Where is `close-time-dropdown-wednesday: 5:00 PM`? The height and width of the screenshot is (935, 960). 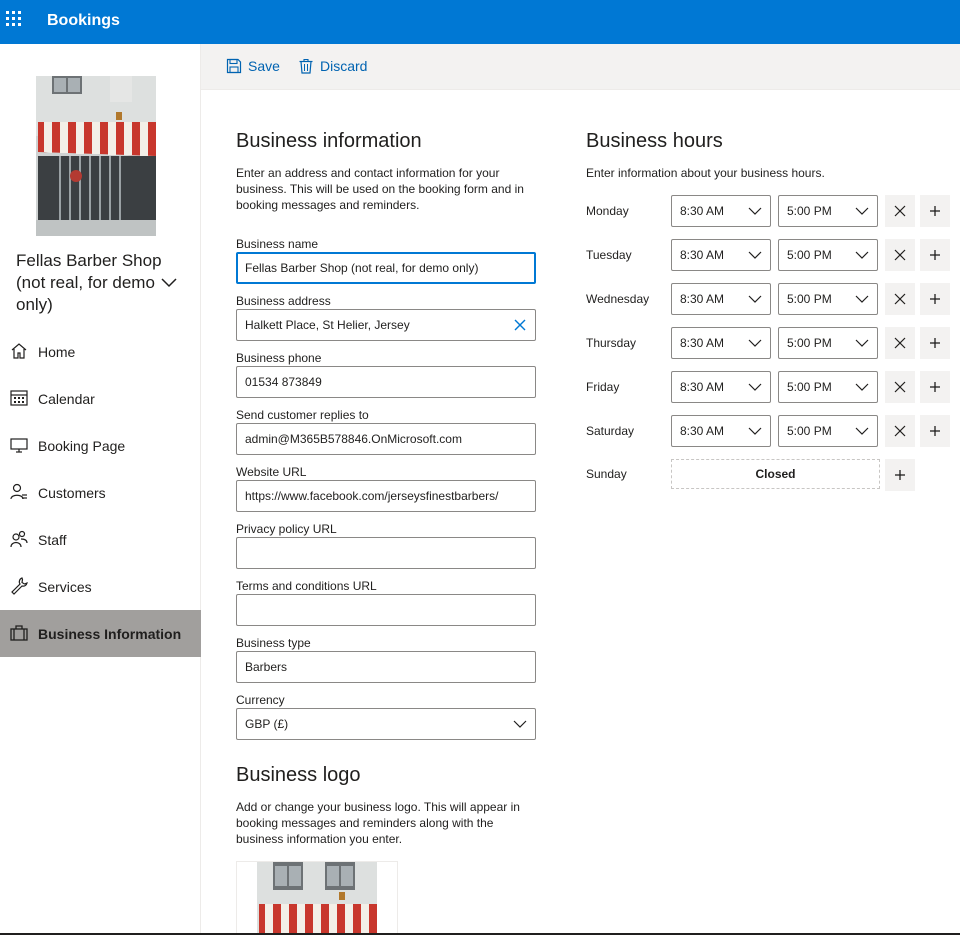
close-time-dropdown-wednesday: 5:00 PM is located at coordinates (828, 299).